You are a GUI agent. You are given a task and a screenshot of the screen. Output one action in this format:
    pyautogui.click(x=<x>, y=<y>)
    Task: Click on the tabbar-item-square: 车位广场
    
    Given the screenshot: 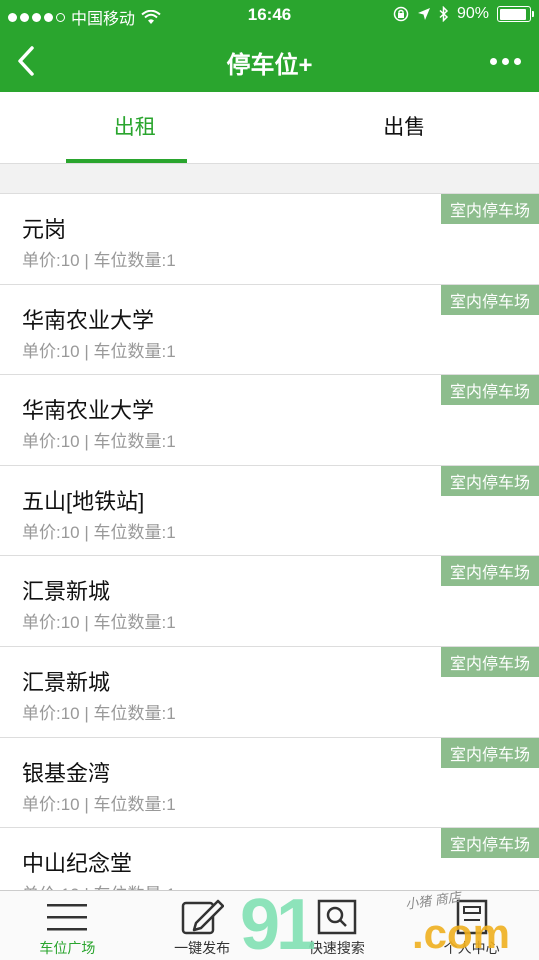 What is the action you would take?
    pyautogui.click(x=67, y=925)
    